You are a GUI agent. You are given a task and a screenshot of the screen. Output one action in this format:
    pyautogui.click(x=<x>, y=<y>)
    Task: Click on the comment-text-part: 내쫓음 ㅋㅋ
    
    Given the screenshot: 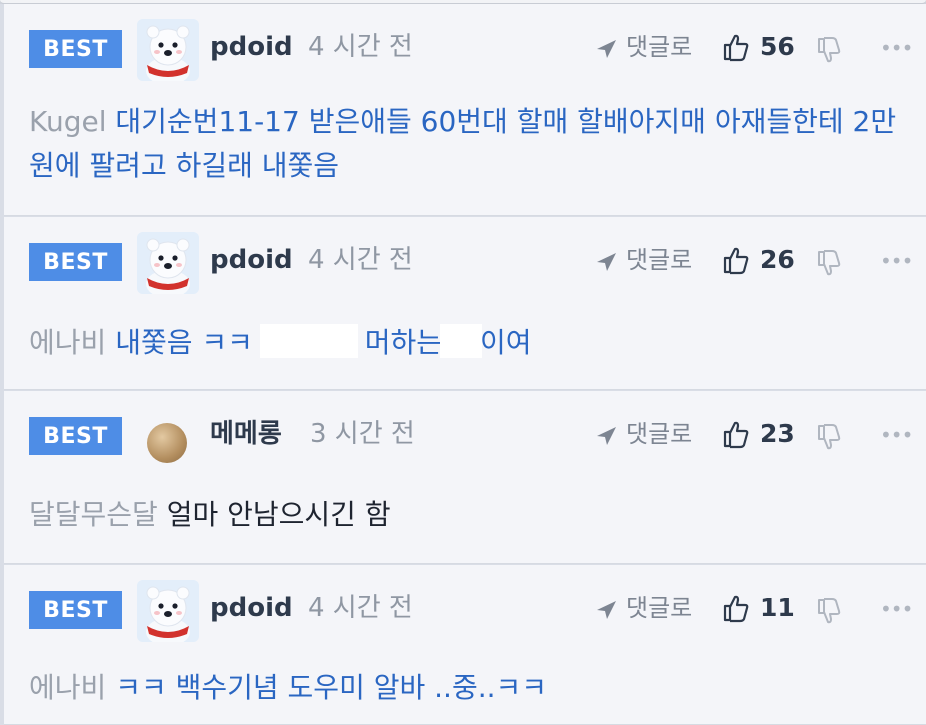 What is the action you would take?
    pyautogui.click(x=188, y=342)
    